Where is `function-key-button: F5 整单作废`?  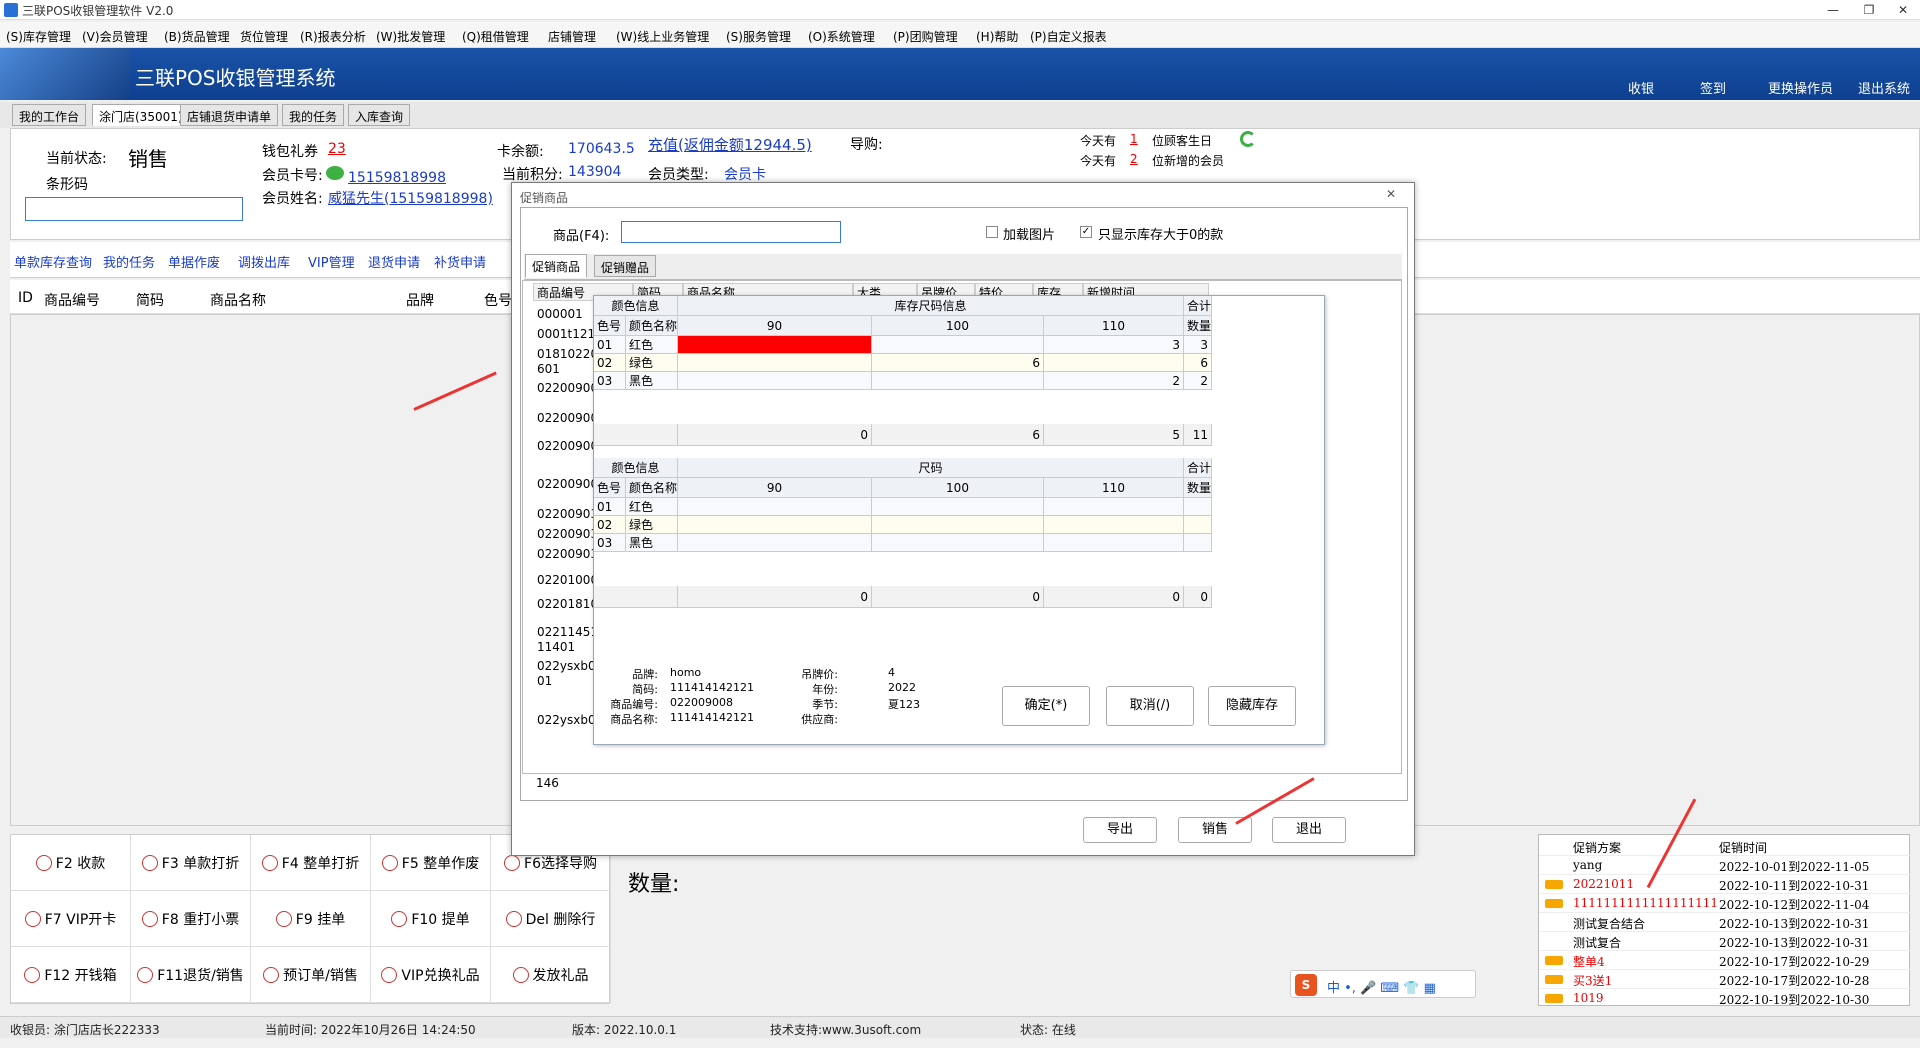
function-key-button: F5 整单作废 is located at coordinates (431, 863).